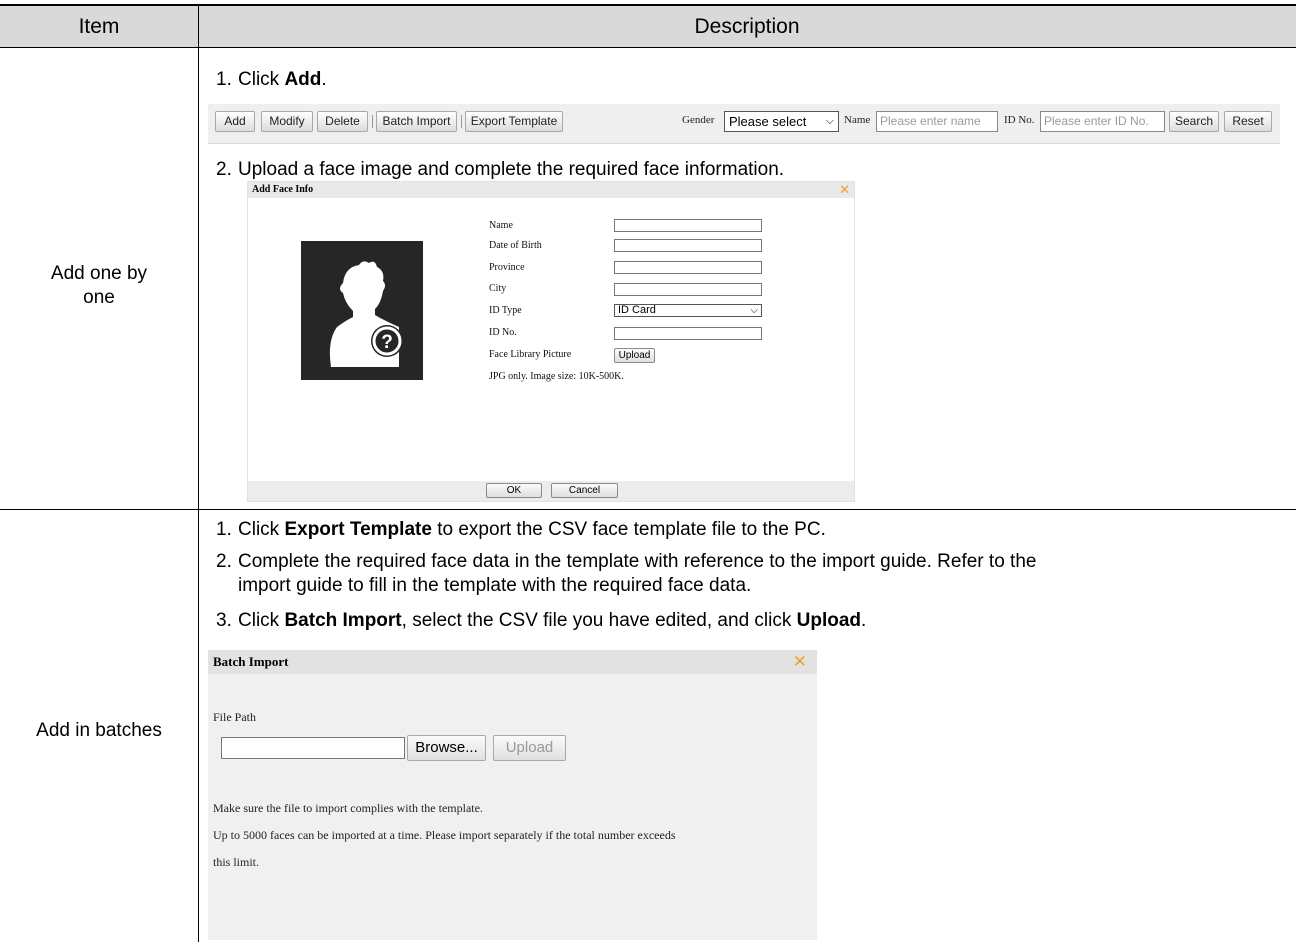 Image resolution: width=1300 pixels, height=946 pixels. I want to click on export-template-button: Export Template, so click(514, 121).